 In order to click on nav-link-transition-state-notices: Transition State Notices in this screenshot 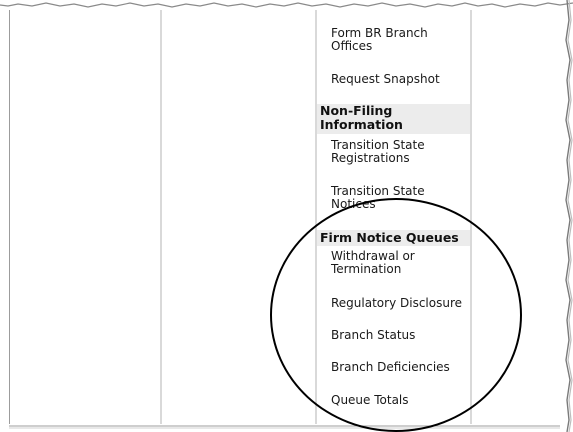, I will do `click(400, 198)`.